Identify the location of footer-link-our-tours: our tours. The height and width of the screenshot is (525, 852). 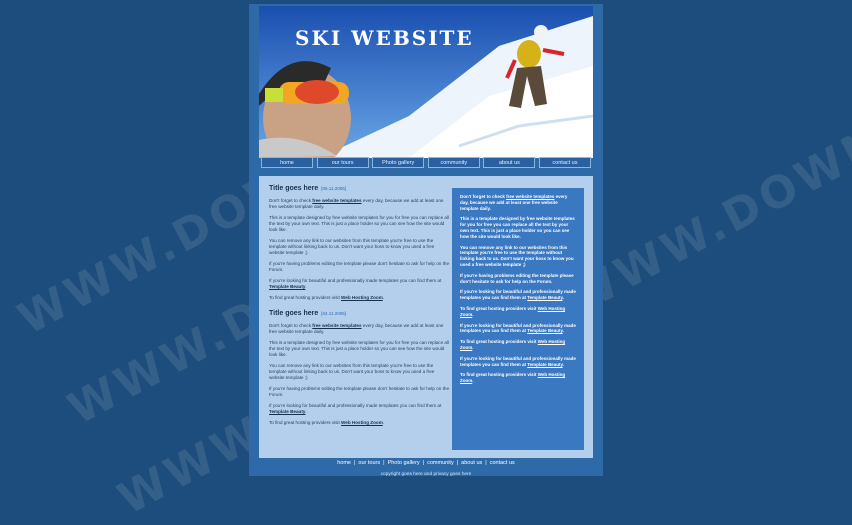
(369, 463).